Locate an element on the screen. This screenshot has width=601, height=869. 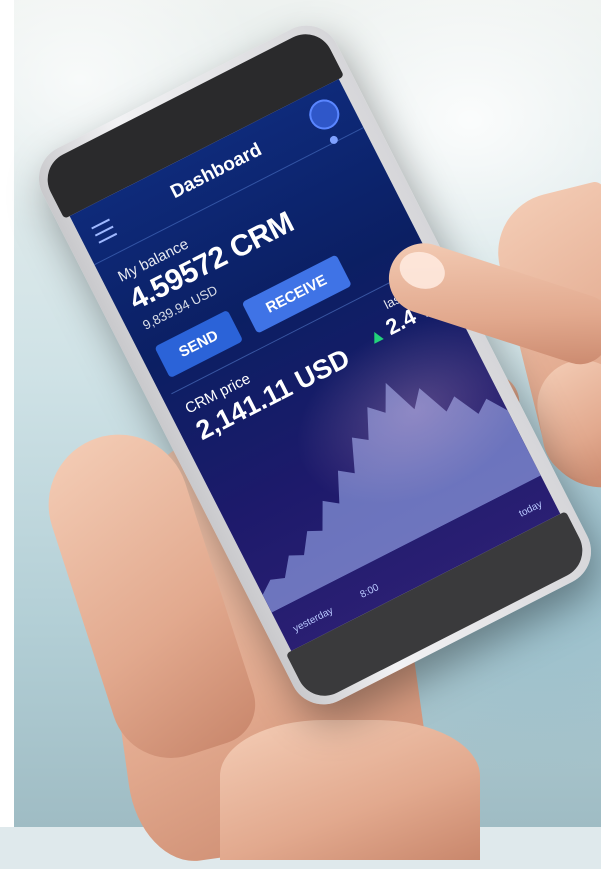
hamburger-menu-icon is located at coordinates (104, 231).